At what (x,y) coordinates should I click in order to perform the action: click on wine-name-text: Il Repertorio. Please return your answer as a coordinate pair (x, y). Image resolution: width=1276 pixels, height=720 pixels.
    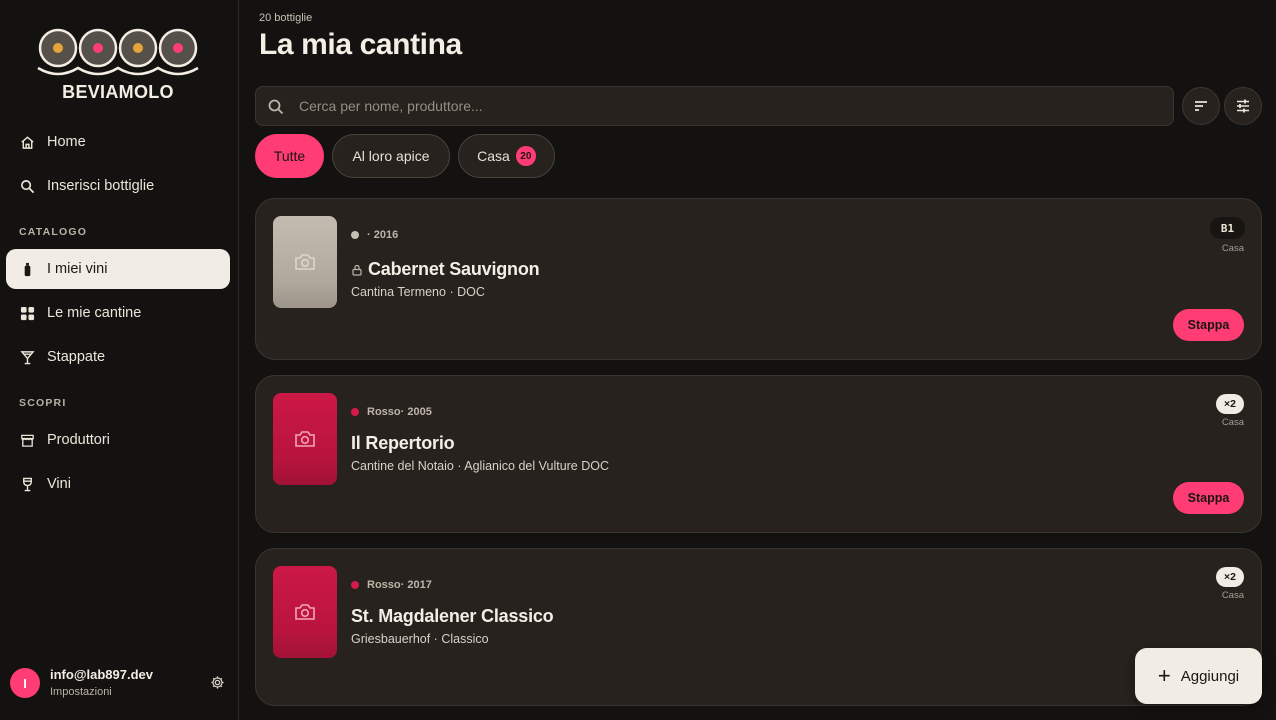
    Looking at the image, I should click on (403, 443).